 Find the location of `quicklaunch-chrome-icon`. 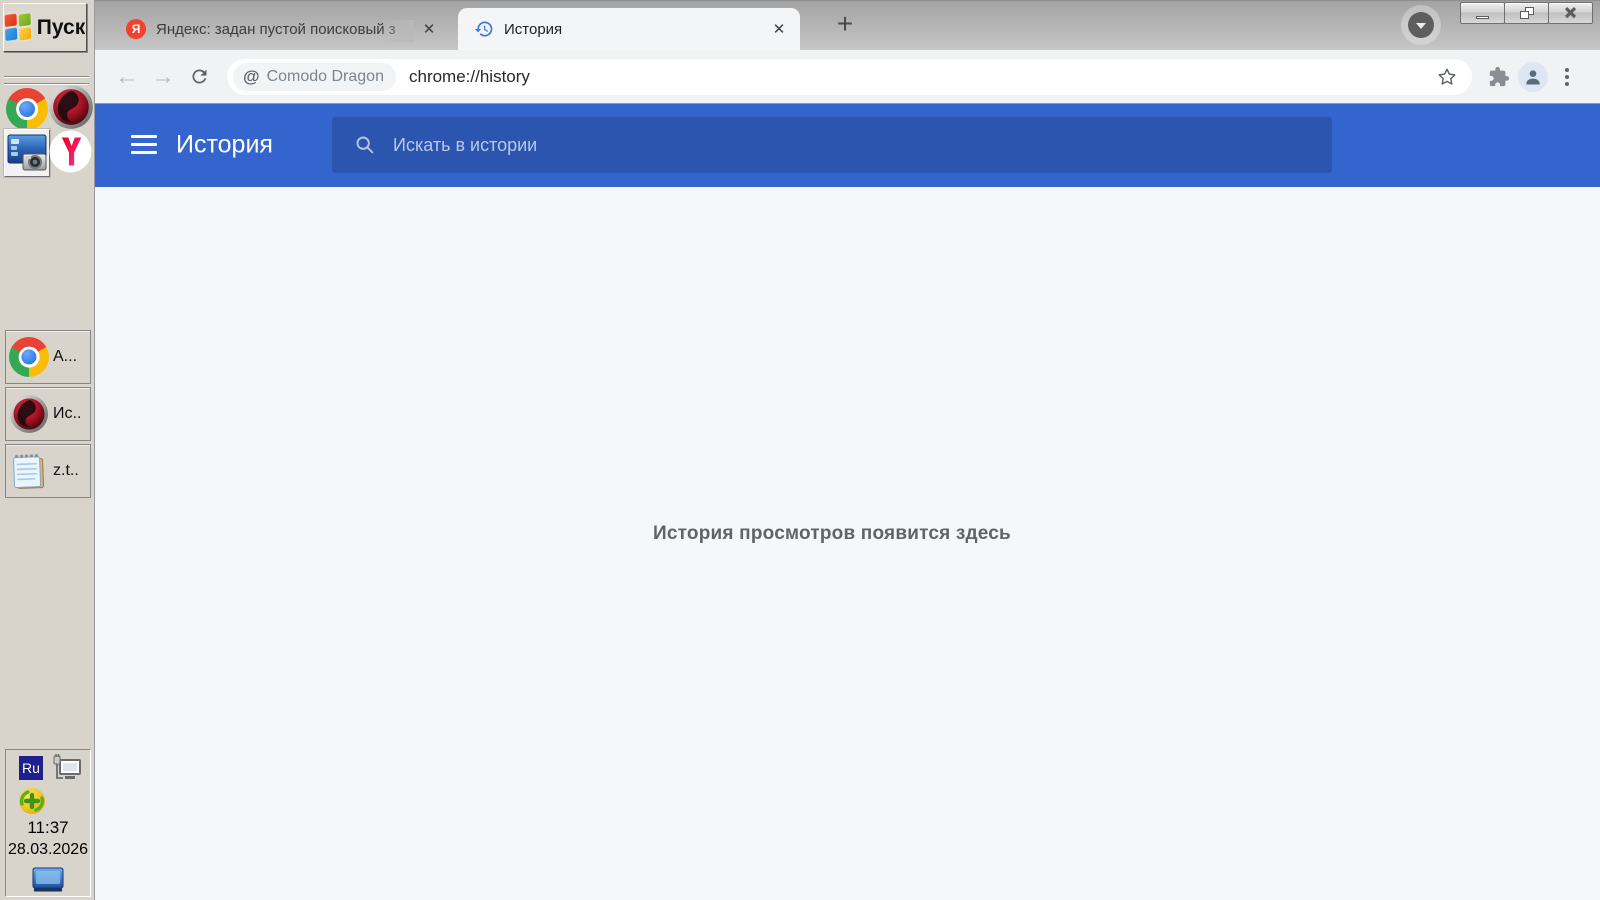

quicklaunch-chrome-icon is located at coordinates (27, 109).